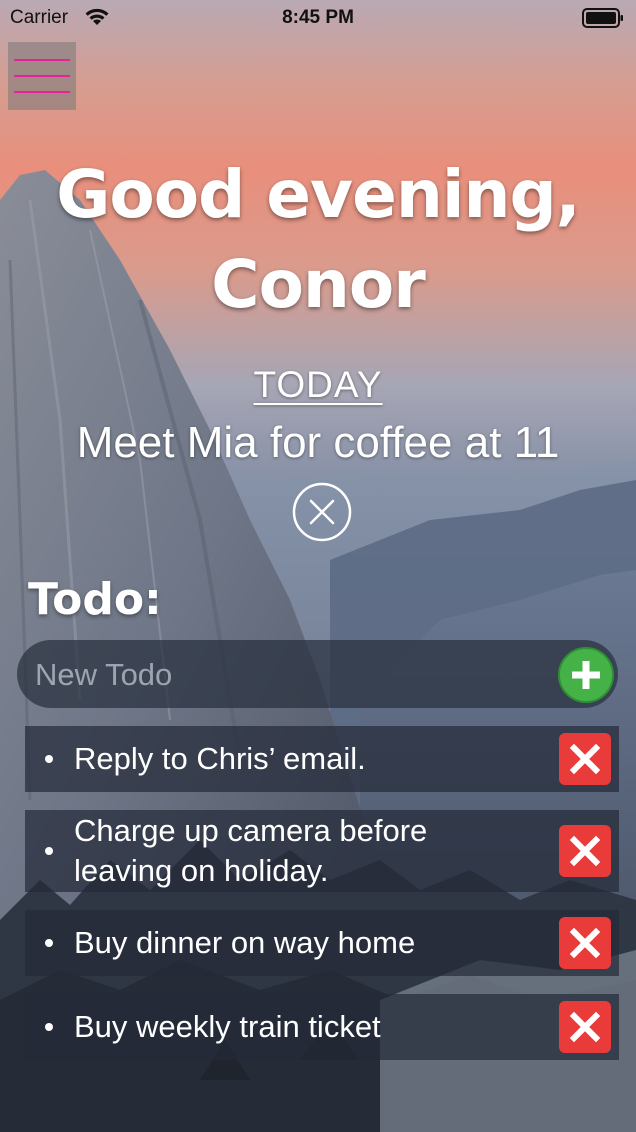 Image resolution: width=636 pixels, height=1132 pixels. What do you see at coordinates (318, 194) in the screenshot?
I see `greeting-line: Good evening,` at bounding box center [318, 194].